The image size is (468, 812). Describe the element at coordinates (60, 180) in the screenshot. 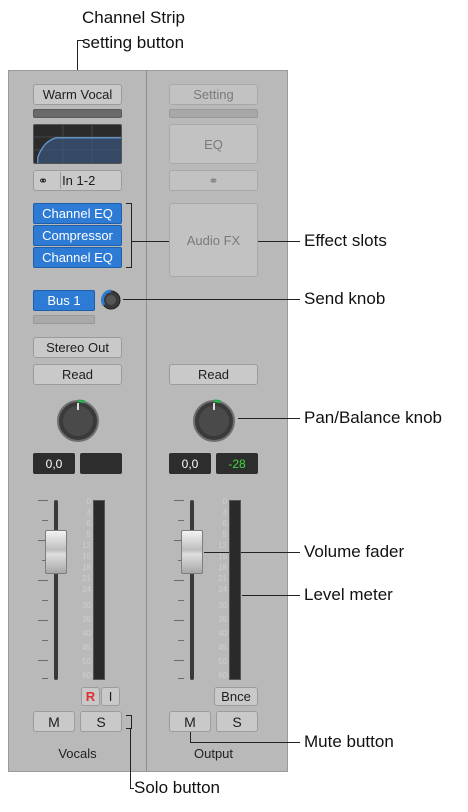

I see `input-divider` at that location.